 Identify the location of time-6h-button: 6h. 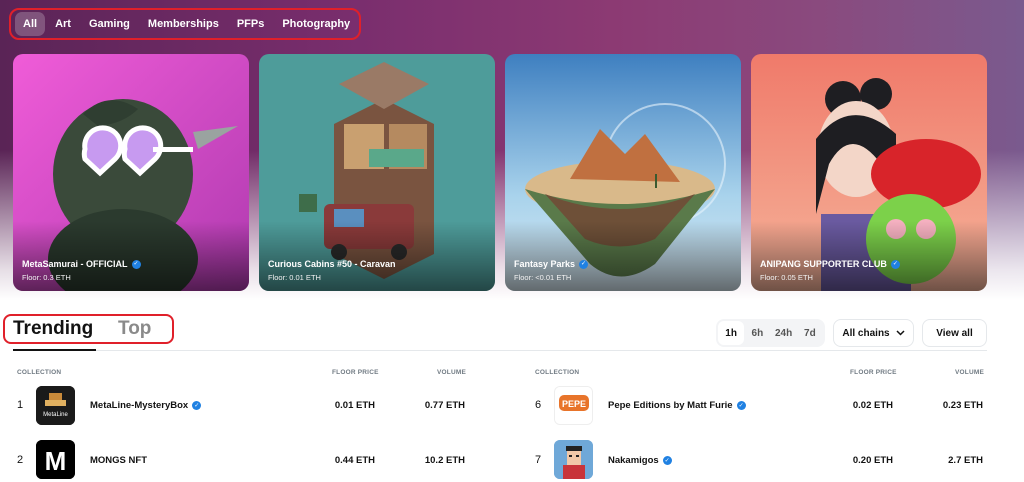
(757, 333).